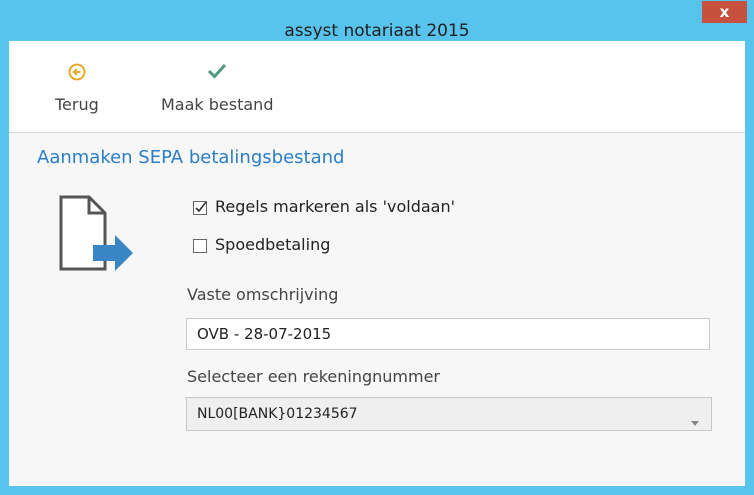 The height and width of the screenshot is (495, 754). What do you see at coordinates (77, 104) in the screenshot?
I see `back-label: Terug` at bounding box center [77, 104].